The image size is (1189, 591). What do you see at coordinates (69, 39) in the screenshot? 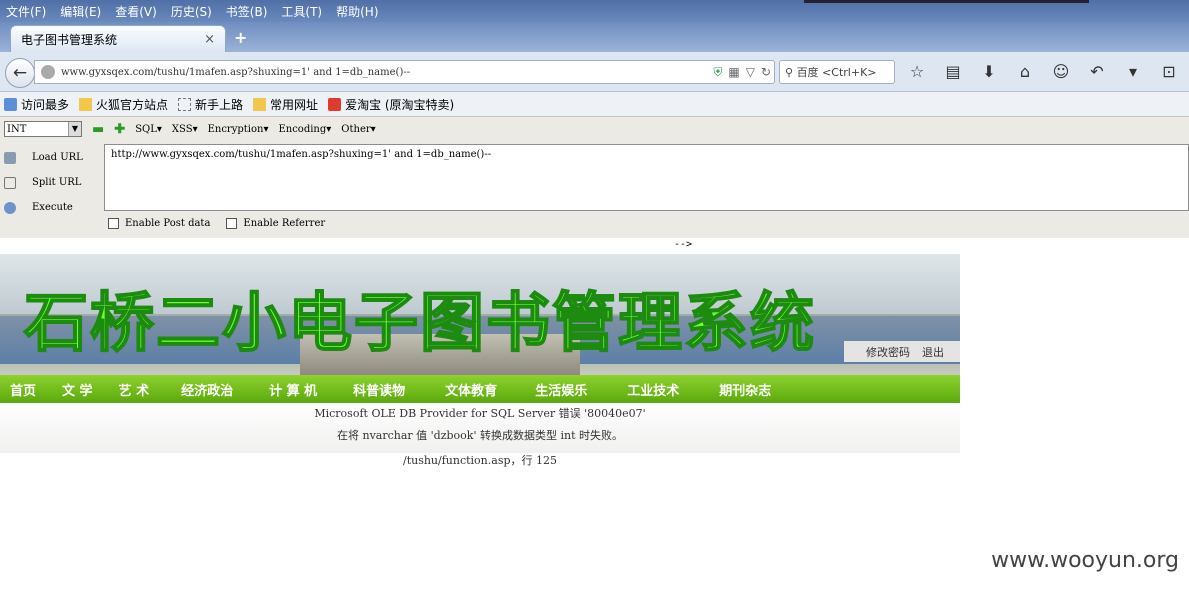
I see `tab-title: 电子图书管理系统` at bounding box center [69, 39].